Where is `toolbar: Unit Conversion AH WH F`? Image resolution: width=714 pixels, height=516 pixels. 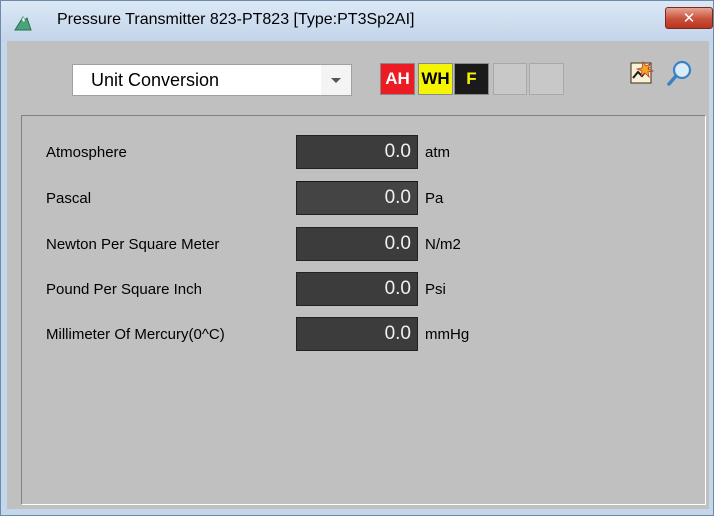
toolbar: Unit Conversion AH WH F is located at coordinates (358, 73).